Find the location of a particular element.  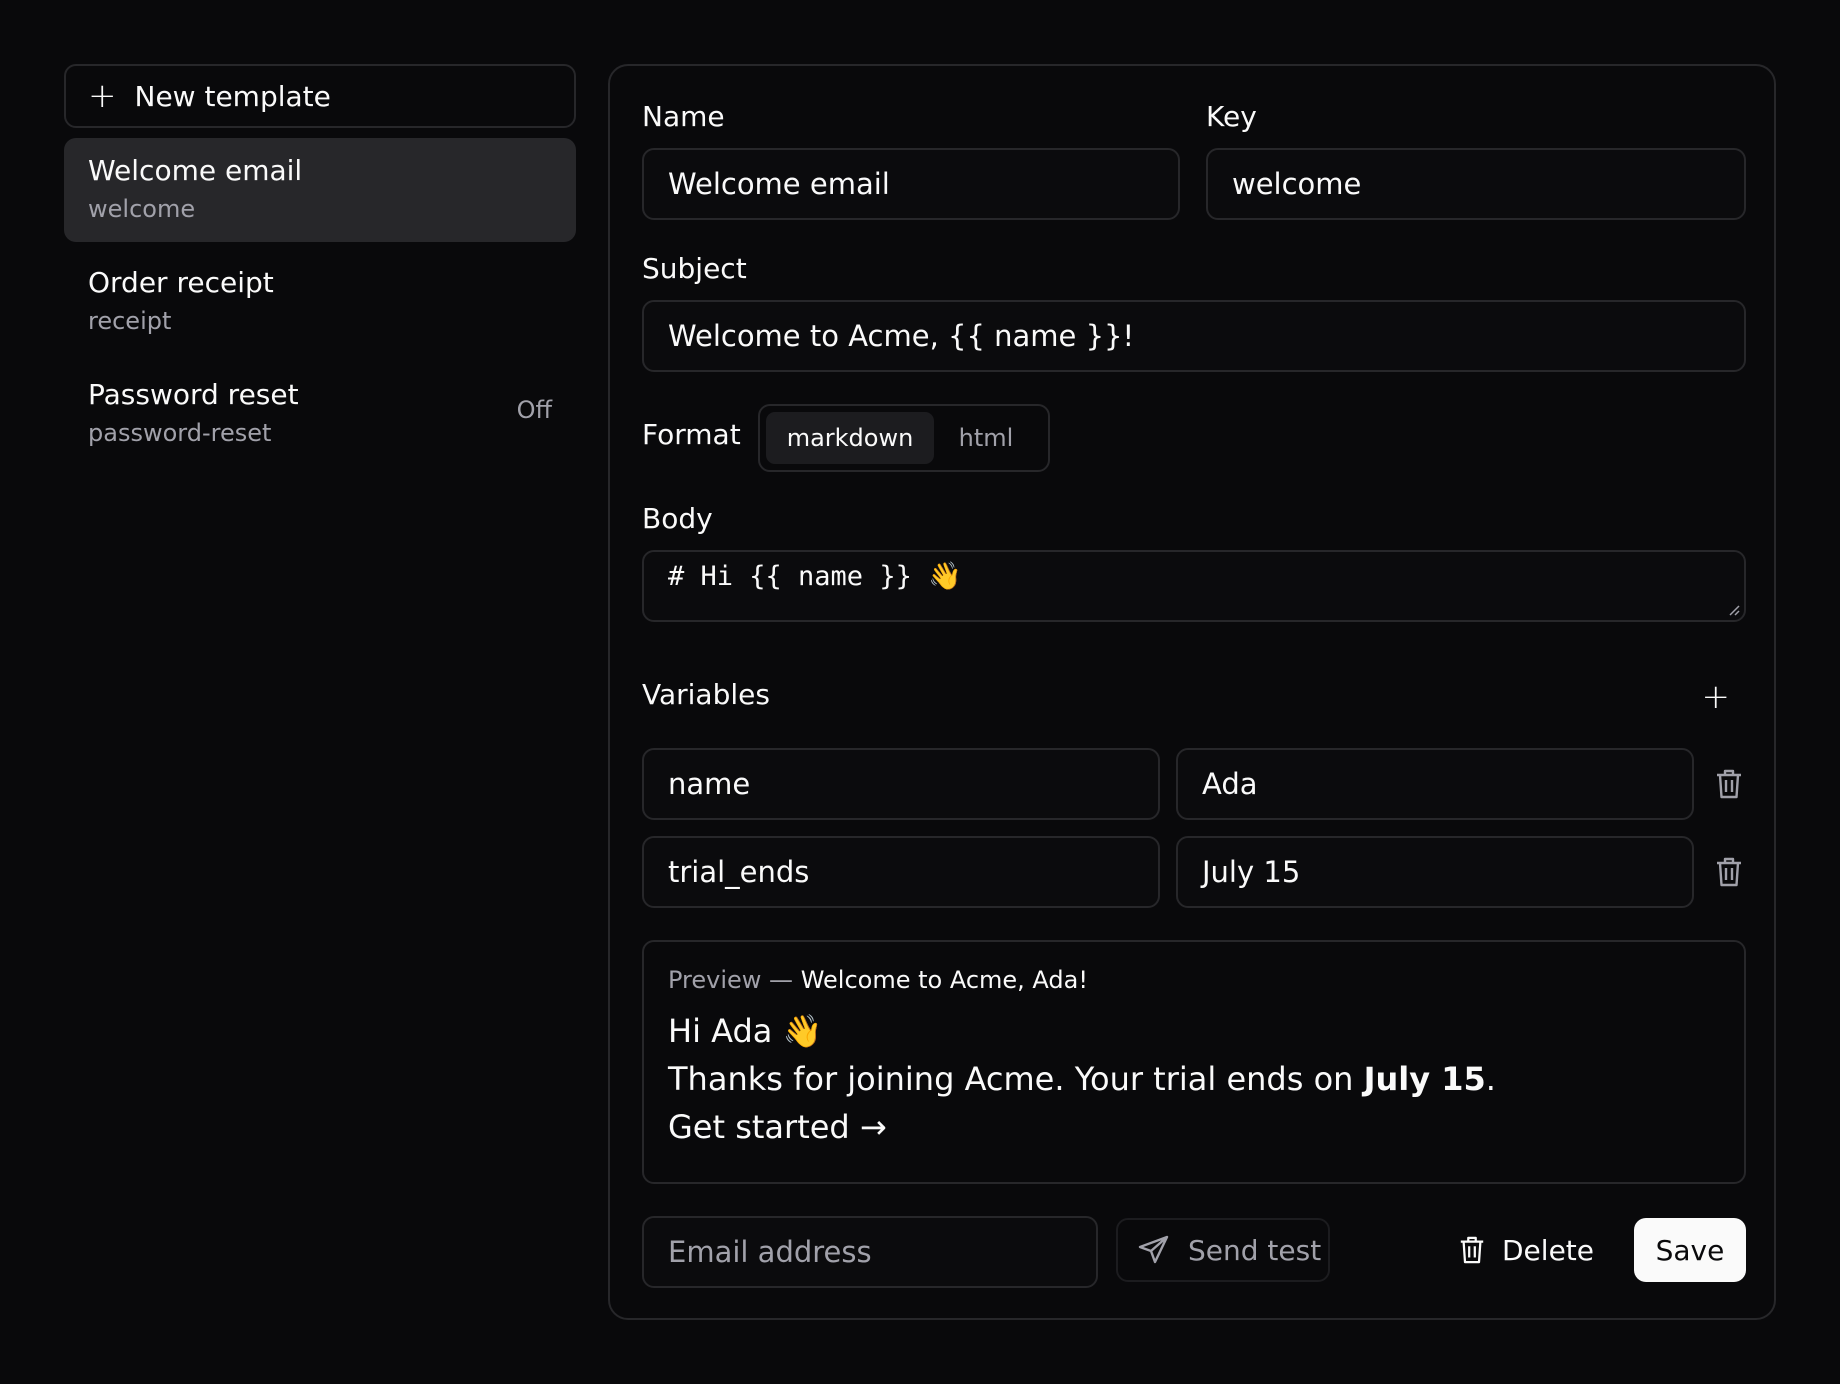

send-icon is located at coordinates (1153, 1249).